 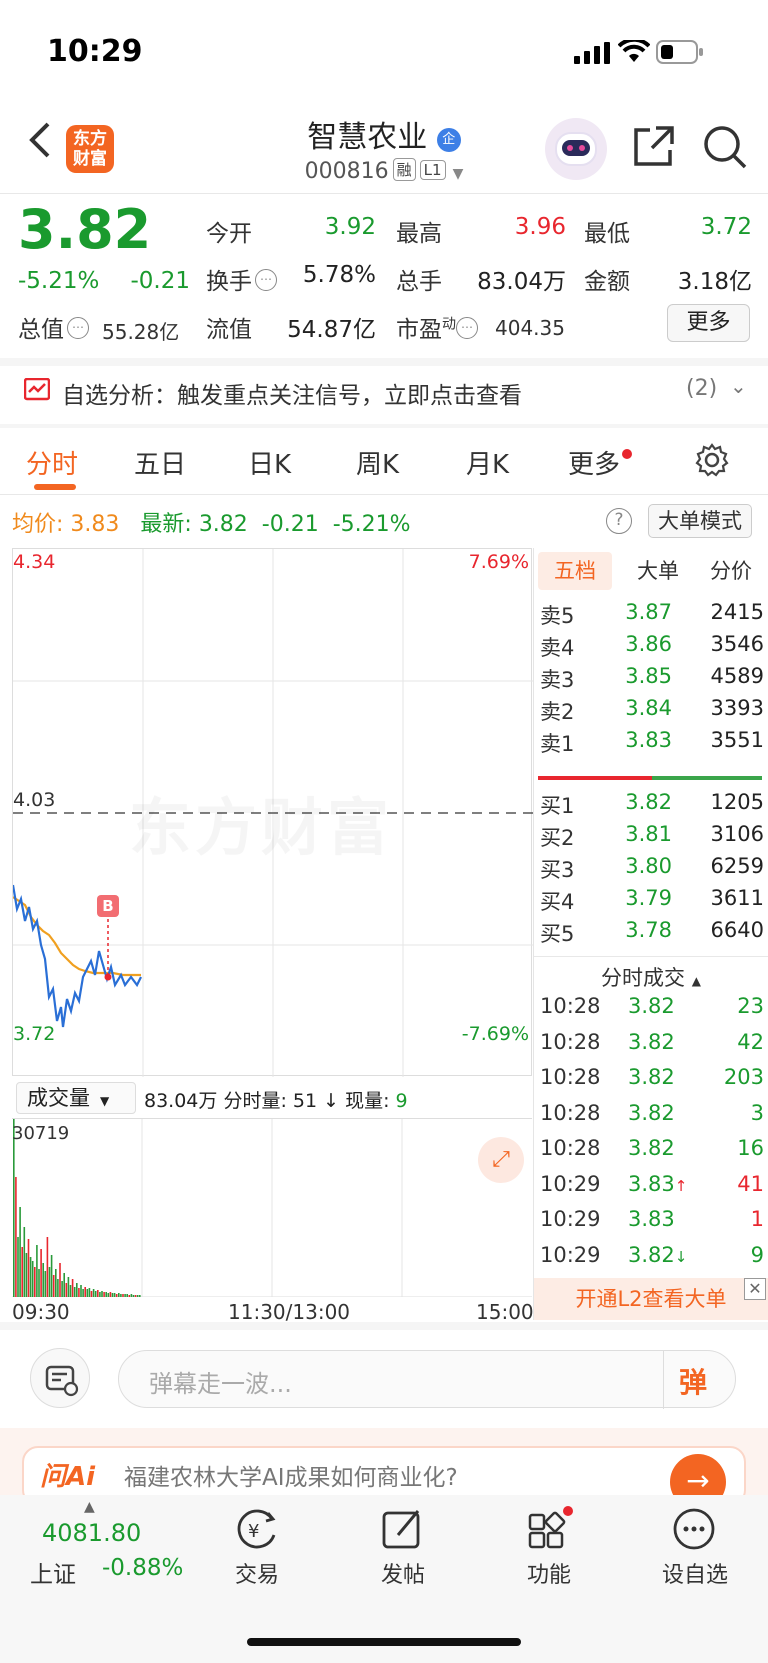 What do you see at coordinates (651, 838) in the screenshot?
I see `bid-row: 买2 3.81 3106` at bounding box center [651, 838].